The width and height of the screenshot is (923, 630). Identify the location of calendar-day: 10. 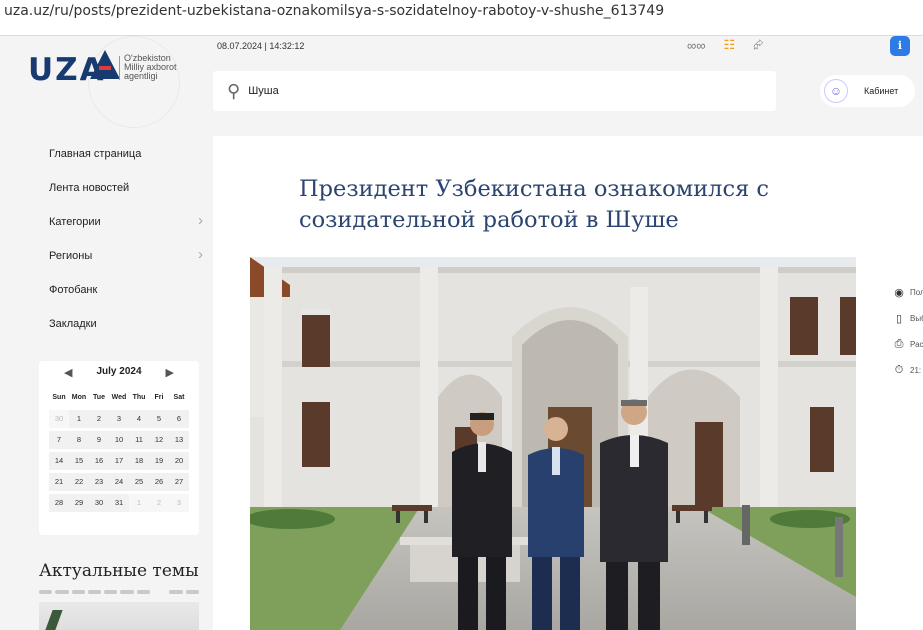
(119, 440).